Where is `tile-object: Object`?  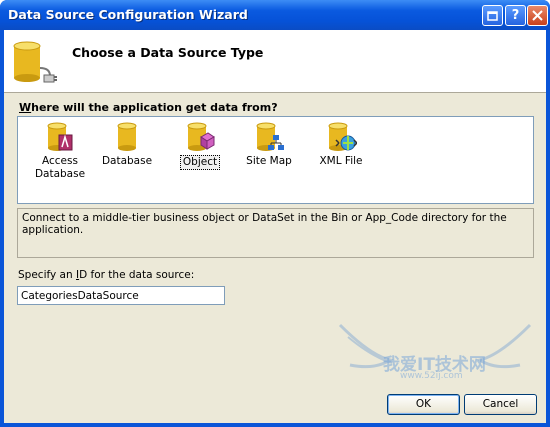
tile-object: Object is located at coordinates (200, 145).